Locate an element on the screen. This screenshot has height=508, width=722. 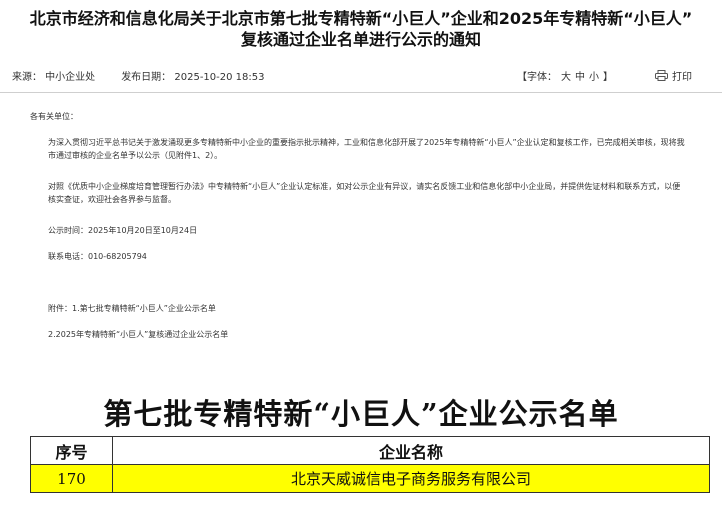
list-heading: 第七批专精特新“小巨人”企业公示名单 is located at coordinates (361, 414).